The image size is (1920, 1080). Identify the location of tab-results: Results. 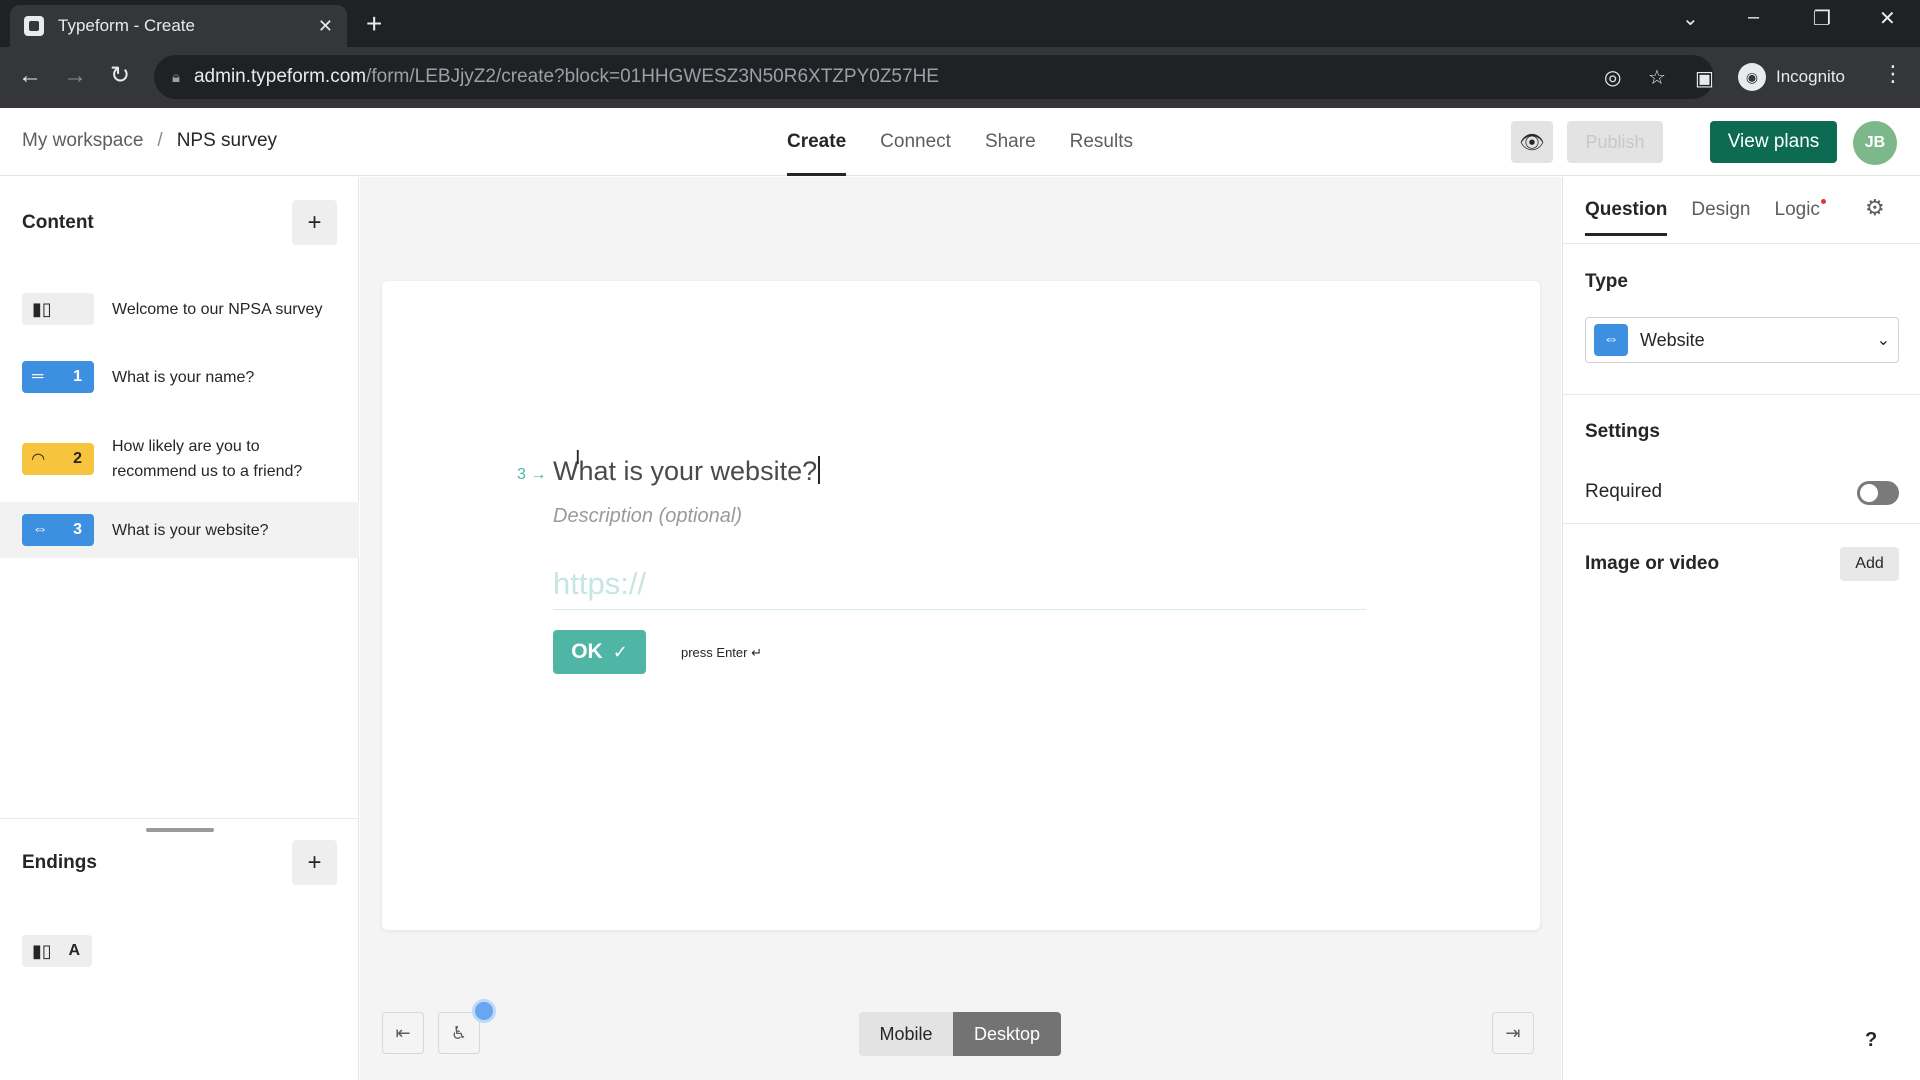
(1101, 142).